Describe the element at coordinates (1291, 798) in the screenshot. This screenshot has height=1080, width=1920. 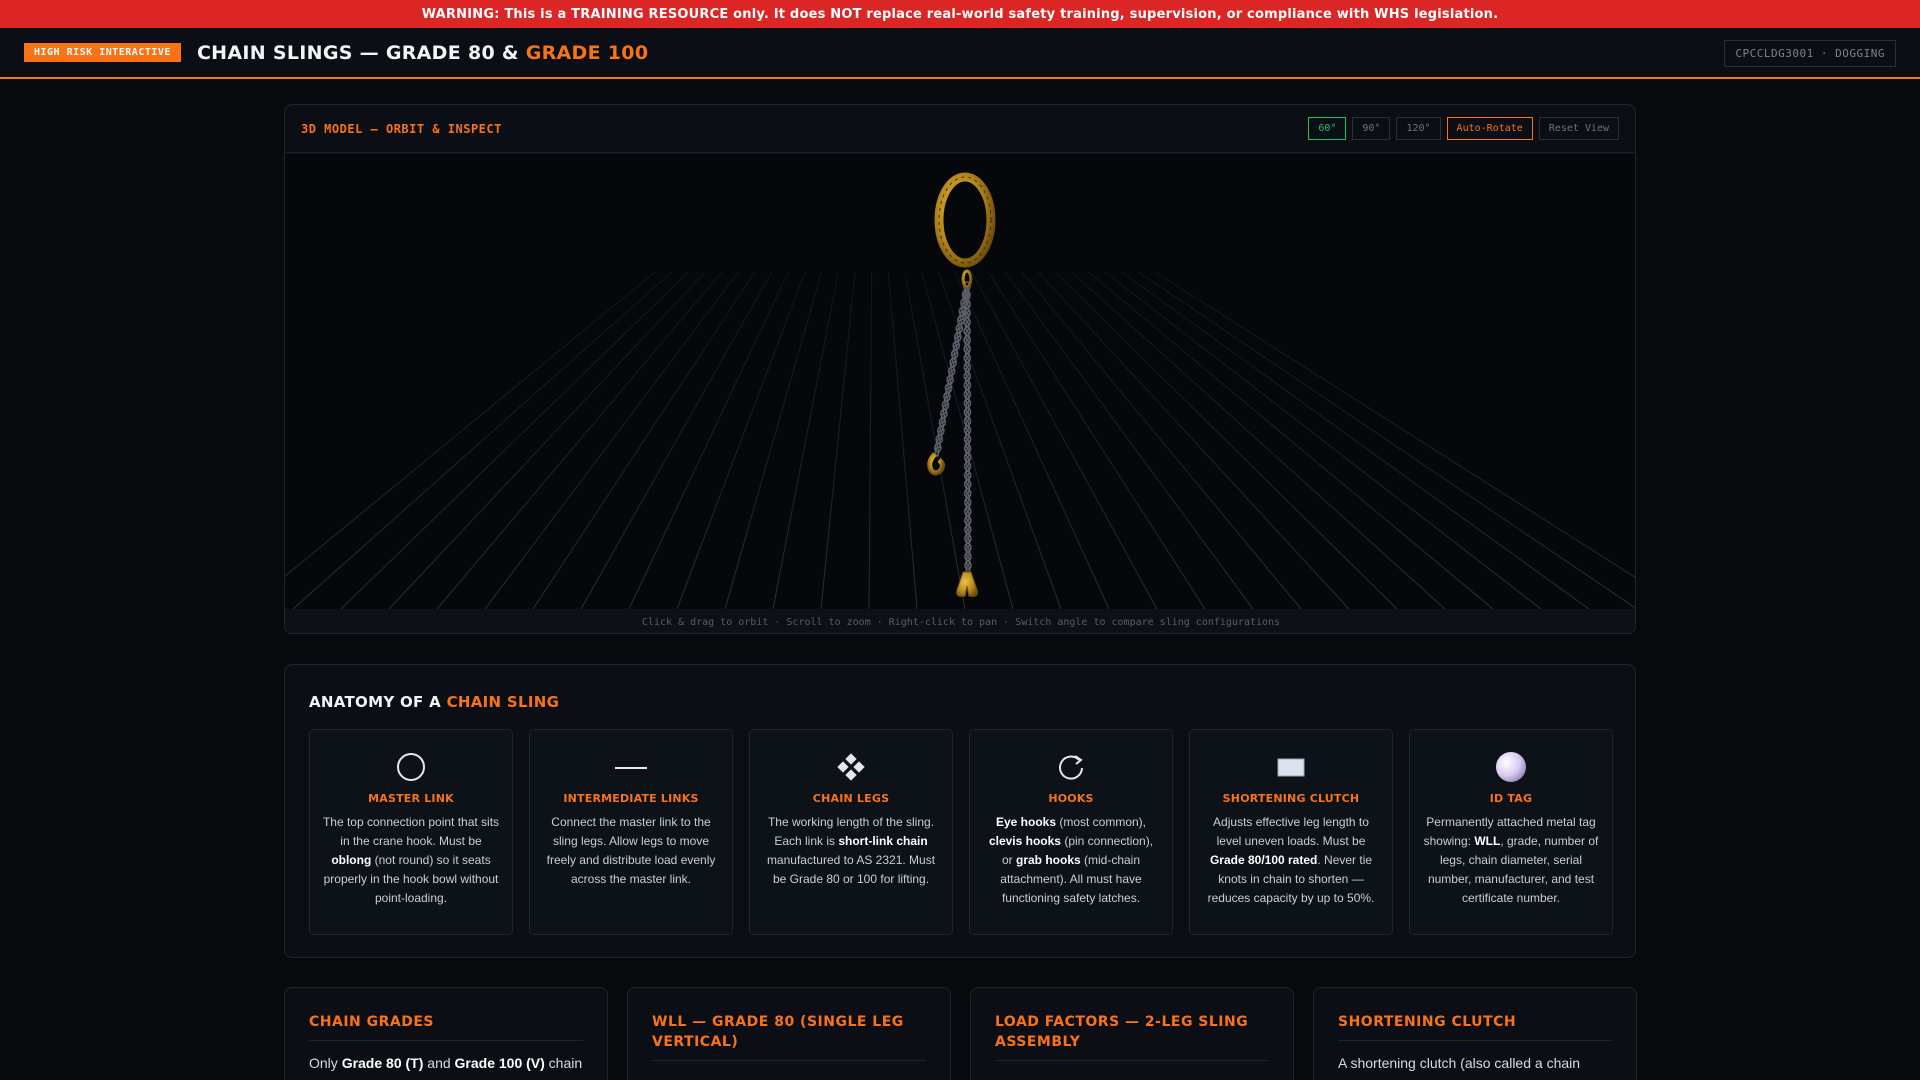
I see `card-title: SHORTENING CLUTCH` at that location.